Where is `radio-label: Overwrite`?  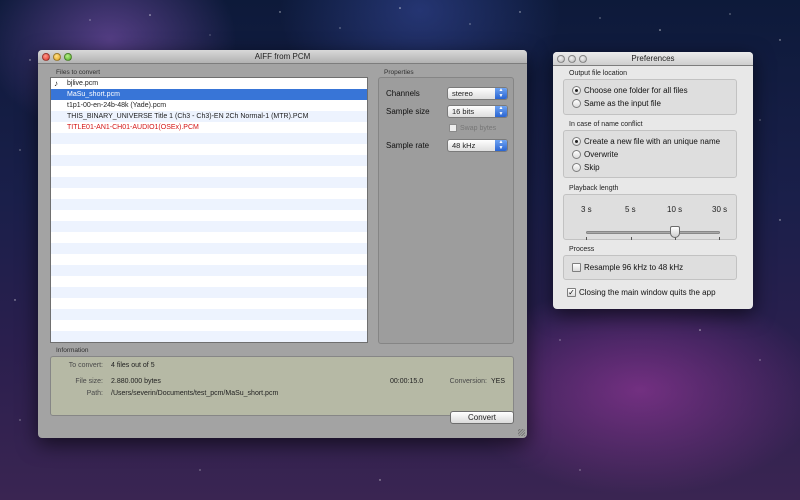 radio-label: Overwrite is located at coordinates (601, 154).